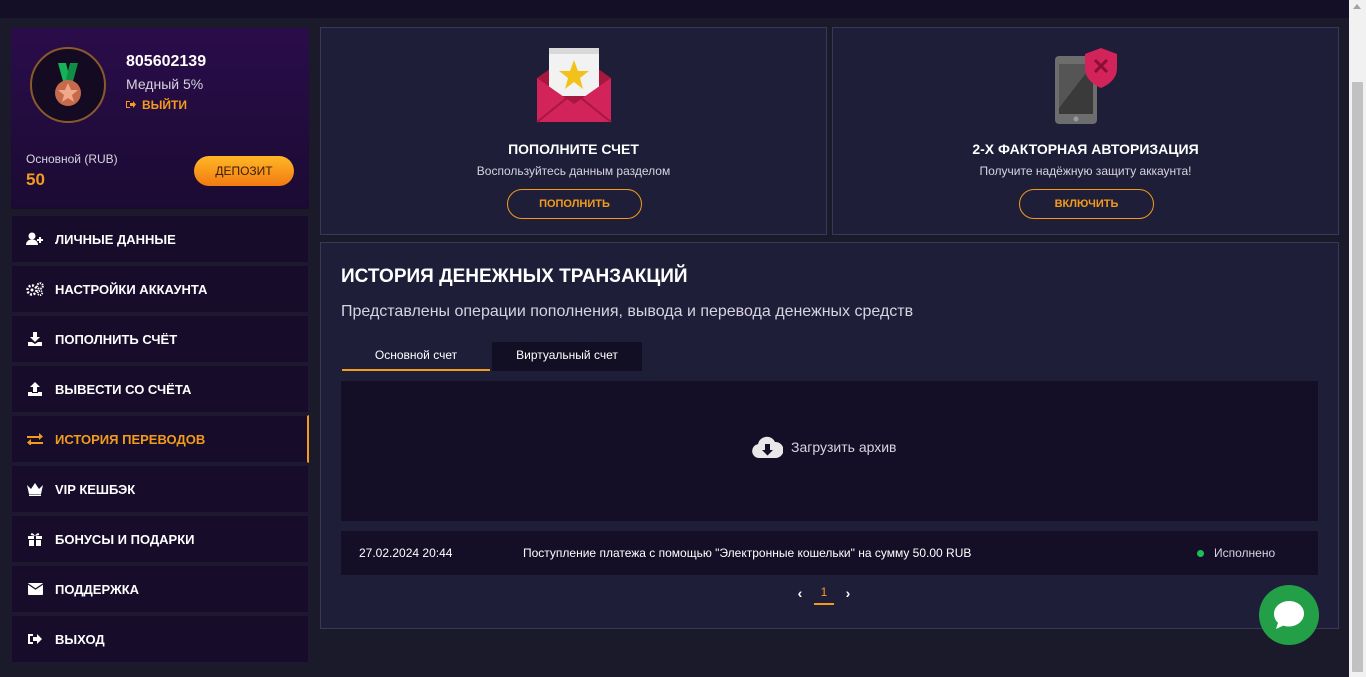  What do you see at coordinates (514, 276) in the screenshot?
I see `page-title: ИСТОРИЯ ДЕНЕЖНЫХ ТРАНЗАКЦИЙ` at bounding box center [514, 276].